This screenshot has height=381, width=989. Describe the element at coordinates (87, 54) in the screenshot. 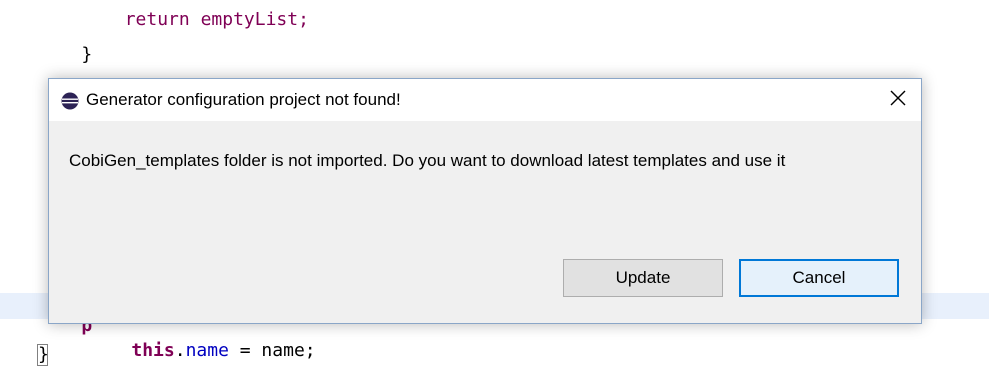

I see `code-line-text: }` at that location.